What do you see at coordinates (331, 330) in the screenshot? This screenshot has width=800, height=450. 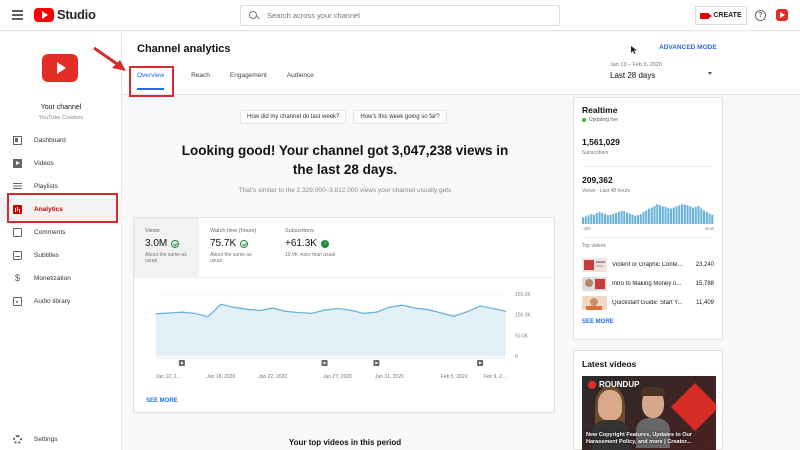 I see `chart-area` at bounding box center [331, 330].